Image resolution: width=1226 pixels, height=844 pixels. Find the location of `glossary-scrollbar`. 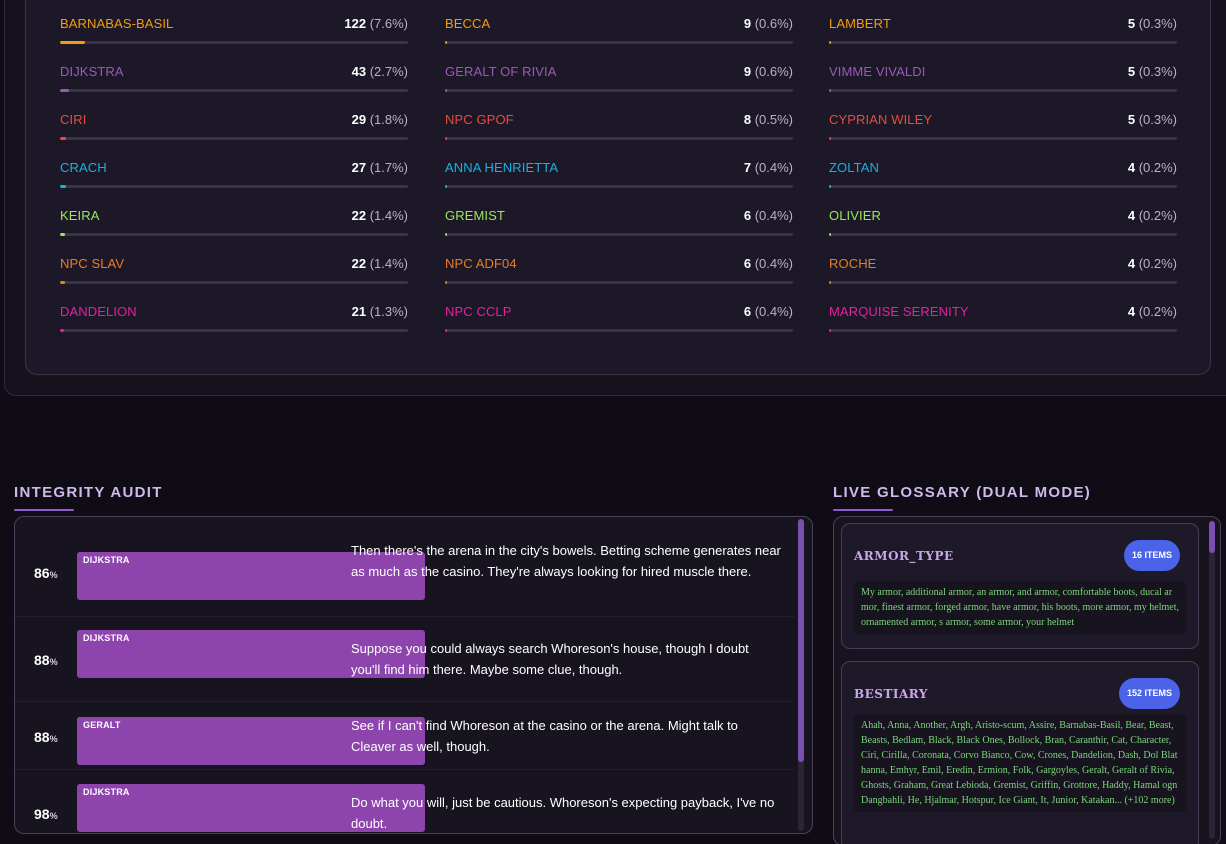

glossary-scrollbar is located at coordinates (1212, 680).